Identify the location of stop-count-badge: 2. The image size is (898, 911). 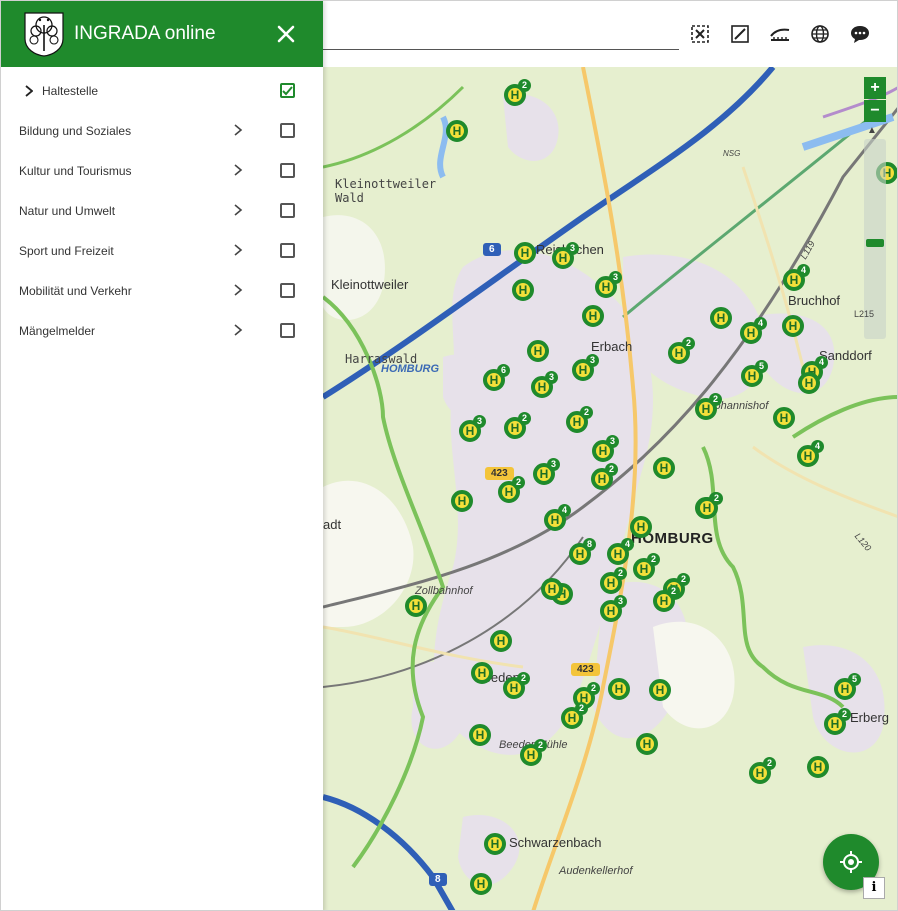
(593, 688).